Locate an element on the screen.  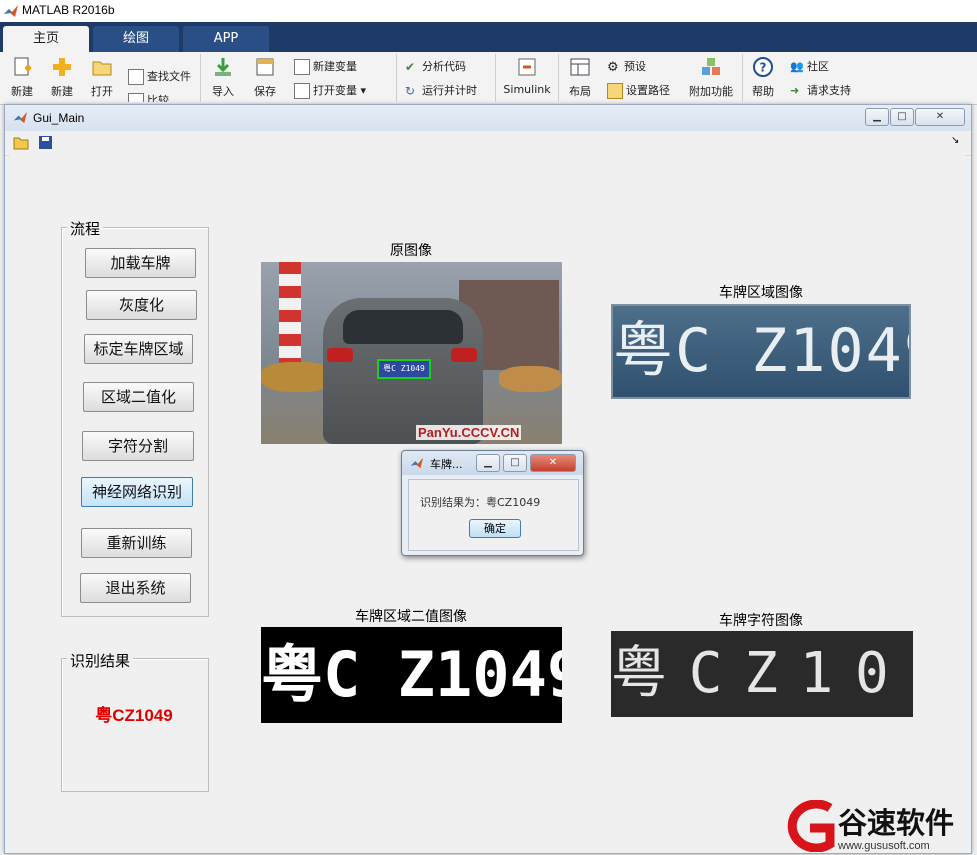
set-path-button: 设置路径 is located at coordinates (638, 90).